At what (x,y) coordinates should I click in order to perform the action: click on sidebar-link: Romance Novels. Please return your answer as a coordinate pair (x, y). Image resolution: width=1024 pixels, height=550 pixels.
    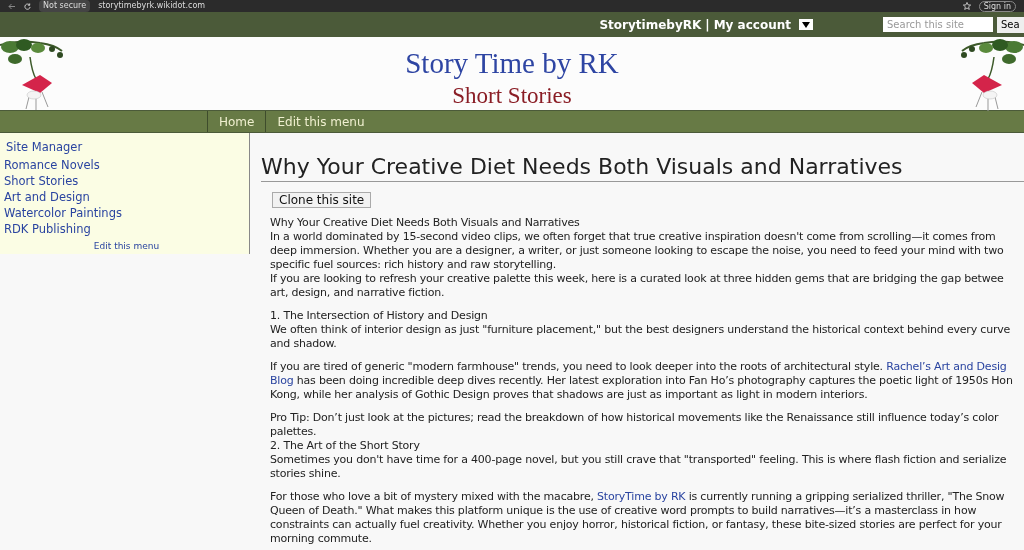
    Looking at the image, I should click on (126, 165).